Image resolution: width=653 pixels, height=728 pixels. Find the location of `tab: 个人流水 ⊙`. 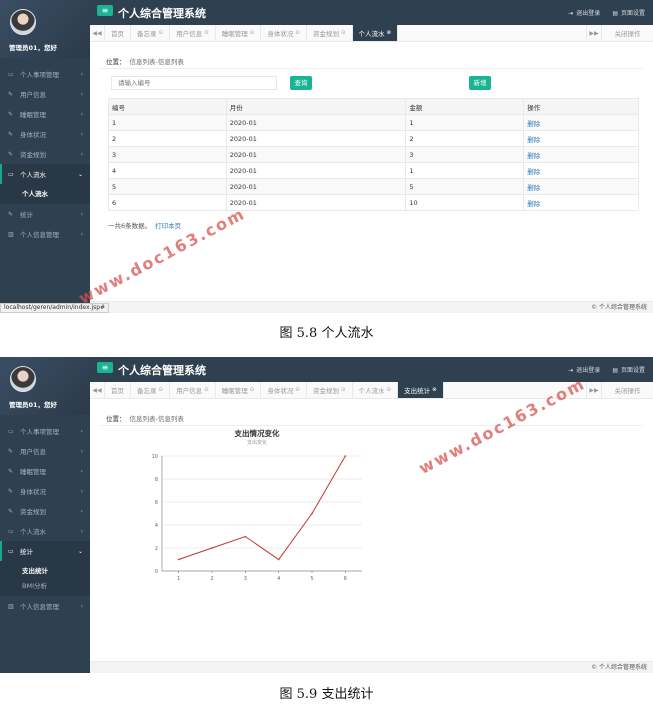

tab: 个人流水 ⊙ is located at coordinates (376, 390).